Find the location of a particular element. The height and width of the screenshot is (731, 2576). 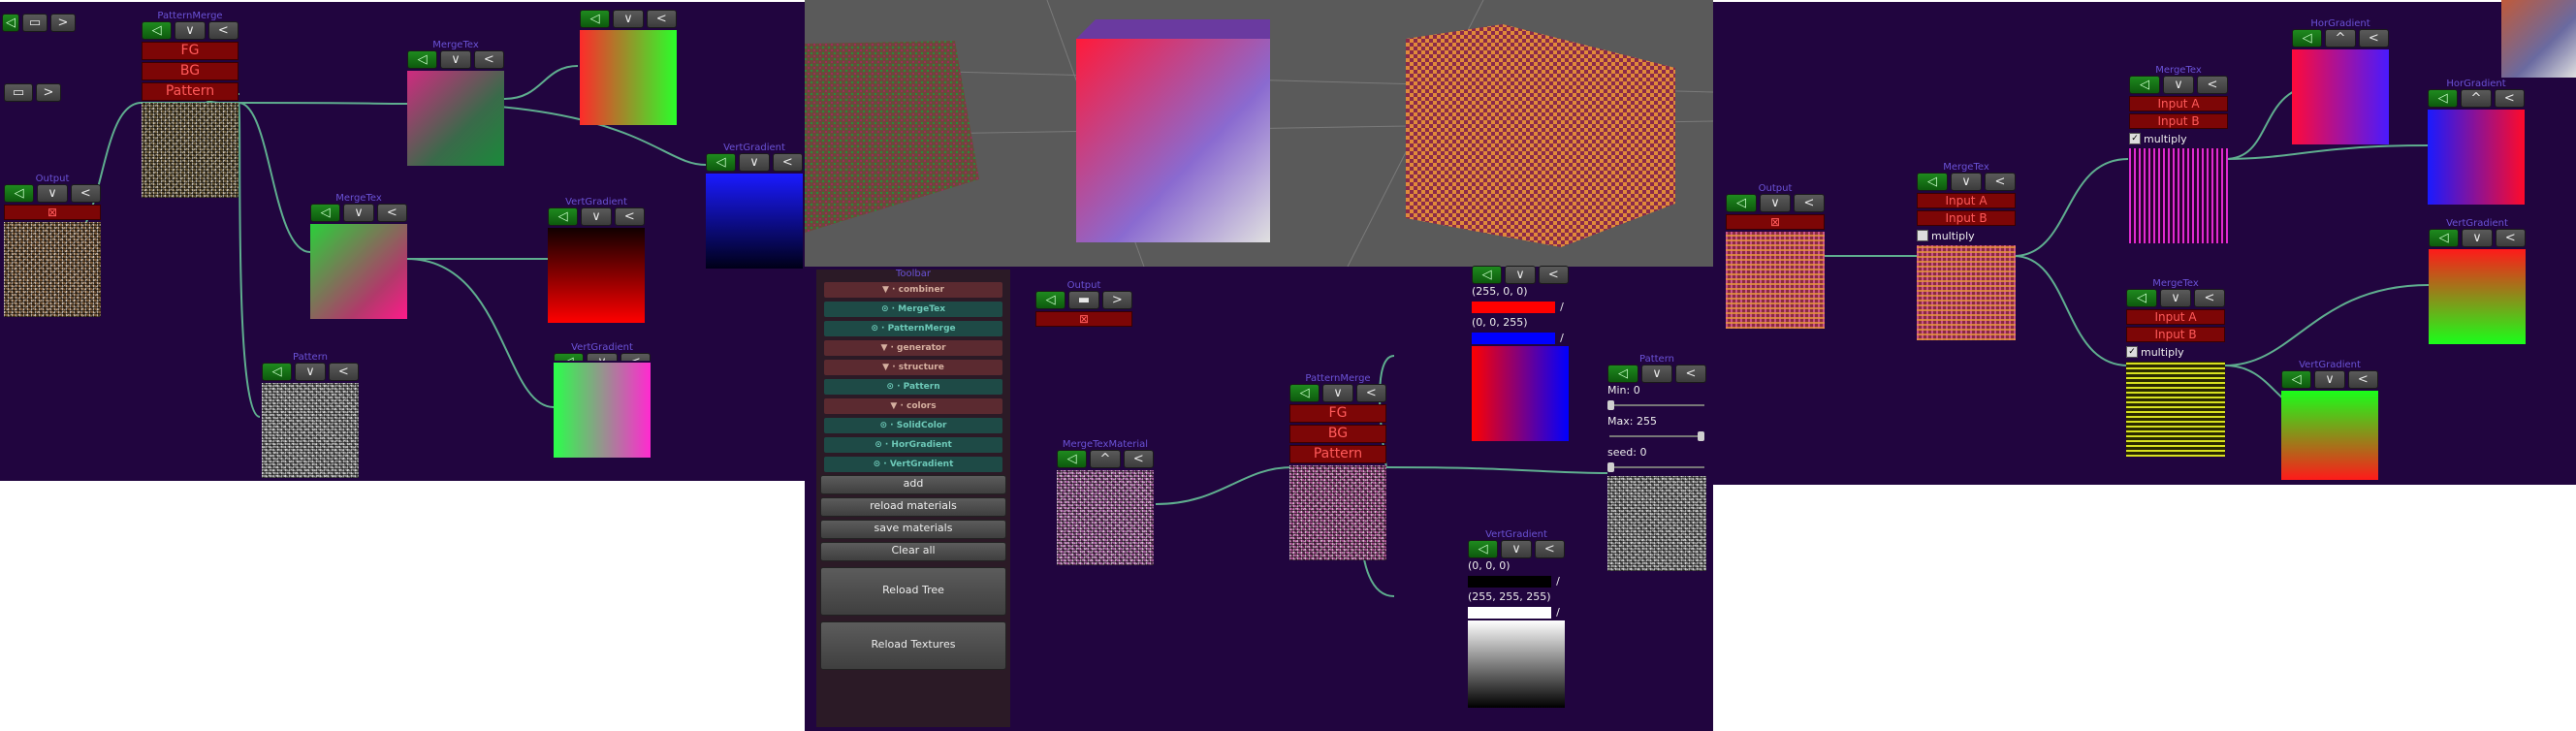

toolbar-node-item: ⊙ · Pattern is located at coordinates (913, 387).